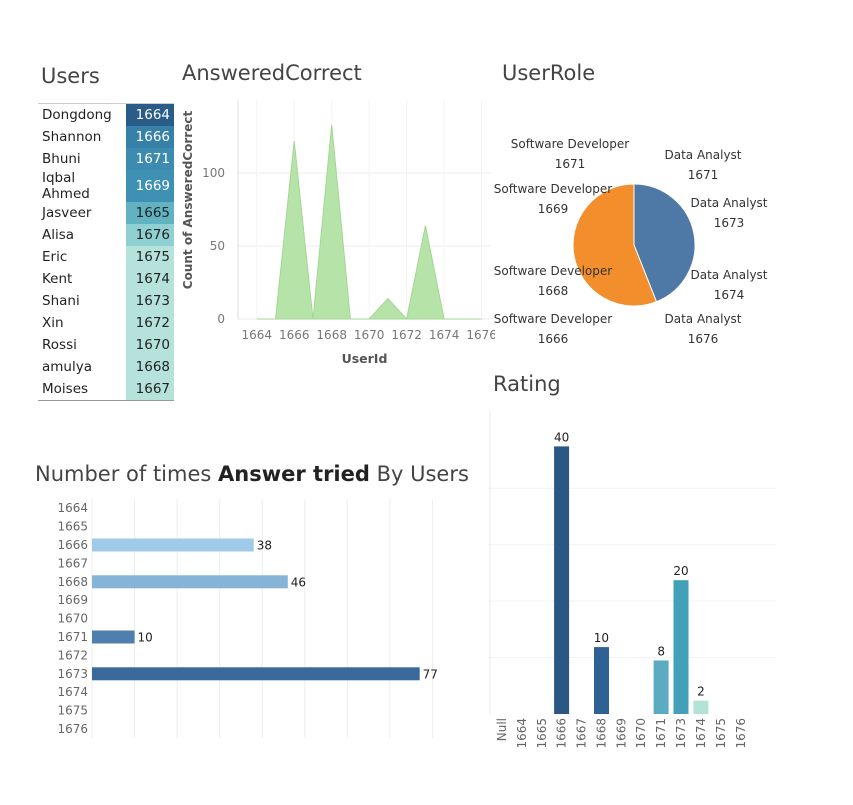  I want to click on answer-tried-title-bold: Answer tried, so click(294, 474).